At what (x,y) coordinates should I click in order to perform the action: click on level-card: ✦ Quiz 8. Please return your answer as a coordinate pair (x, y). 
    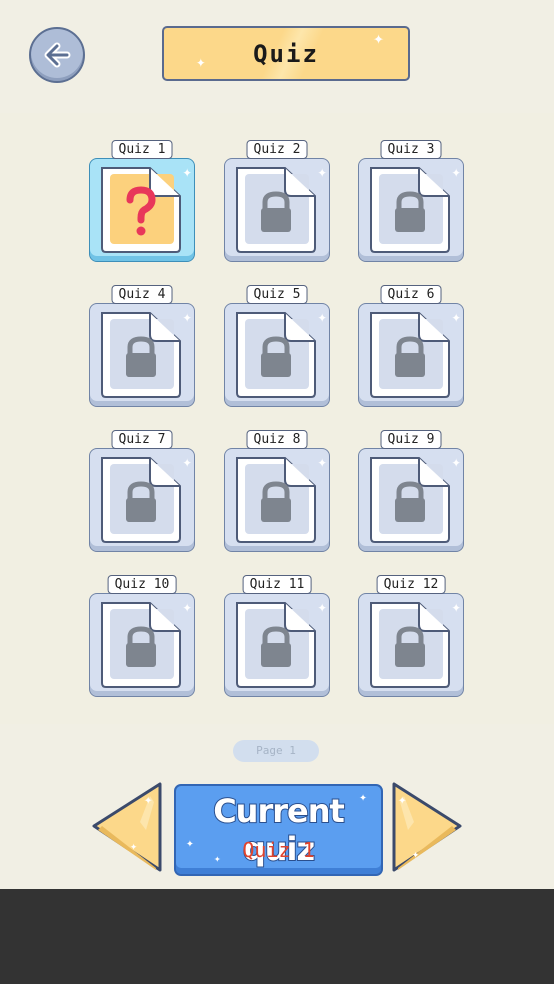
    Looking at the image, I should click on (277, 491).